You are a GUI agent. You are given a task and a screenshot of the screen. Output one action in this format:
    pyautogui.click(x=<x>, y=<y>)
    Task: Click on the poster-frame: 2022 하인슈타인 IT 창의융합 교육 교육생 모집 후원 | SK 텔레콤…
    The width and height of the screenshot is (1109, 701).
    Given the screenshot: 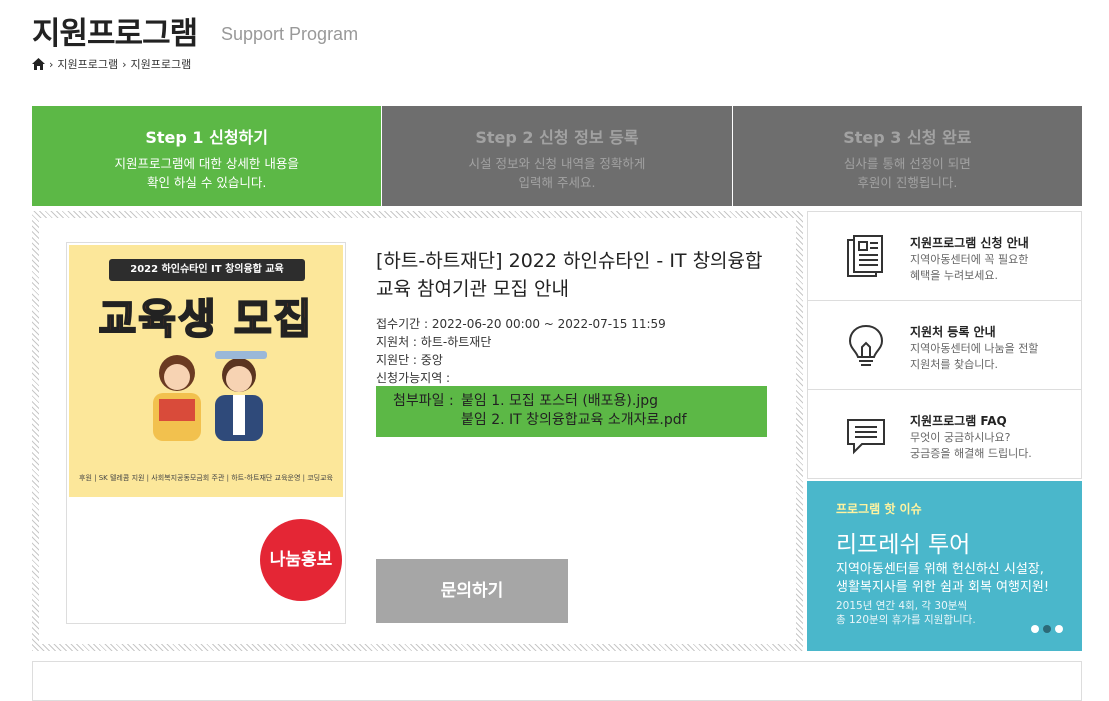 What is the action you would take?
    pyautogui.click(x=206, y=433)
    